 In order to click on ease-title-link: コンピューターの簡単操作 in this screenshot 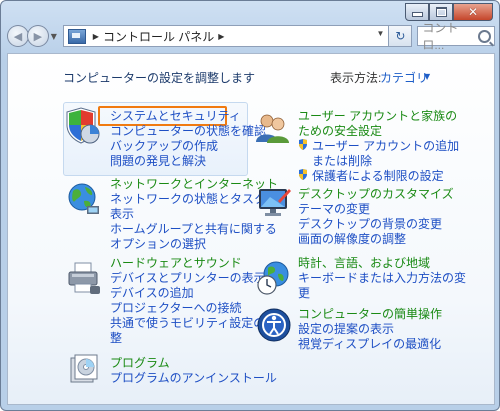, I will do `click(370, 314)`.